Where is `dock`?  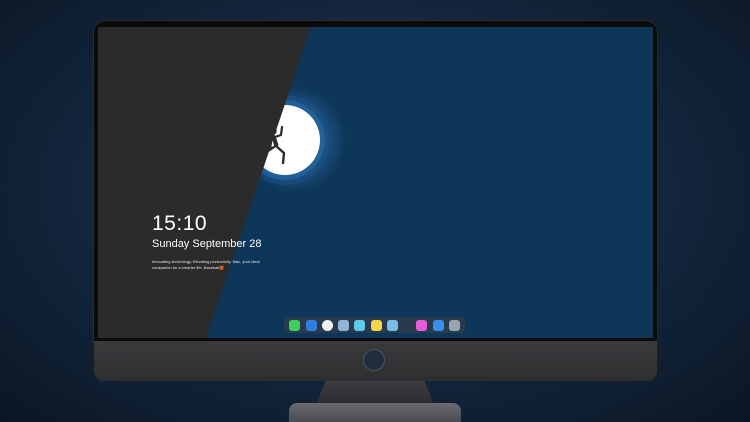
dock is located at coordinates (374, 325).